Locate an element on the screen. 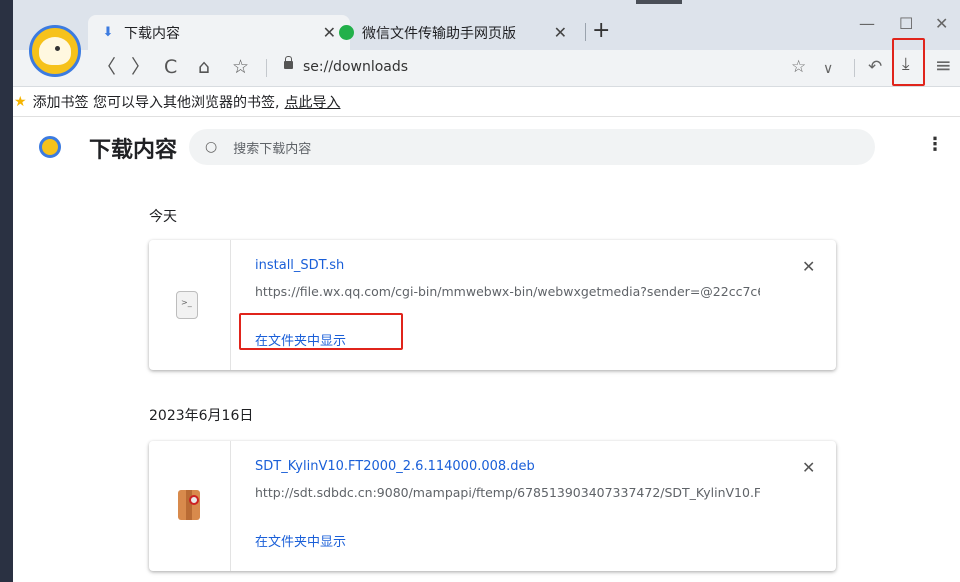  tab-downloads: ⬇ 下载内容 ✕ is located at coordinates (219, 32).